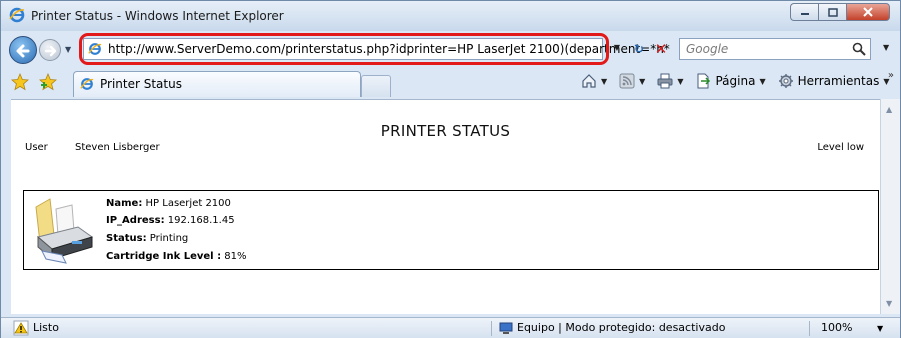 The image size is (901, 338). I want to click on command-bar: ▼ ▼ ▼ Página ▼ Herramientas ▼, so click(739, 81).